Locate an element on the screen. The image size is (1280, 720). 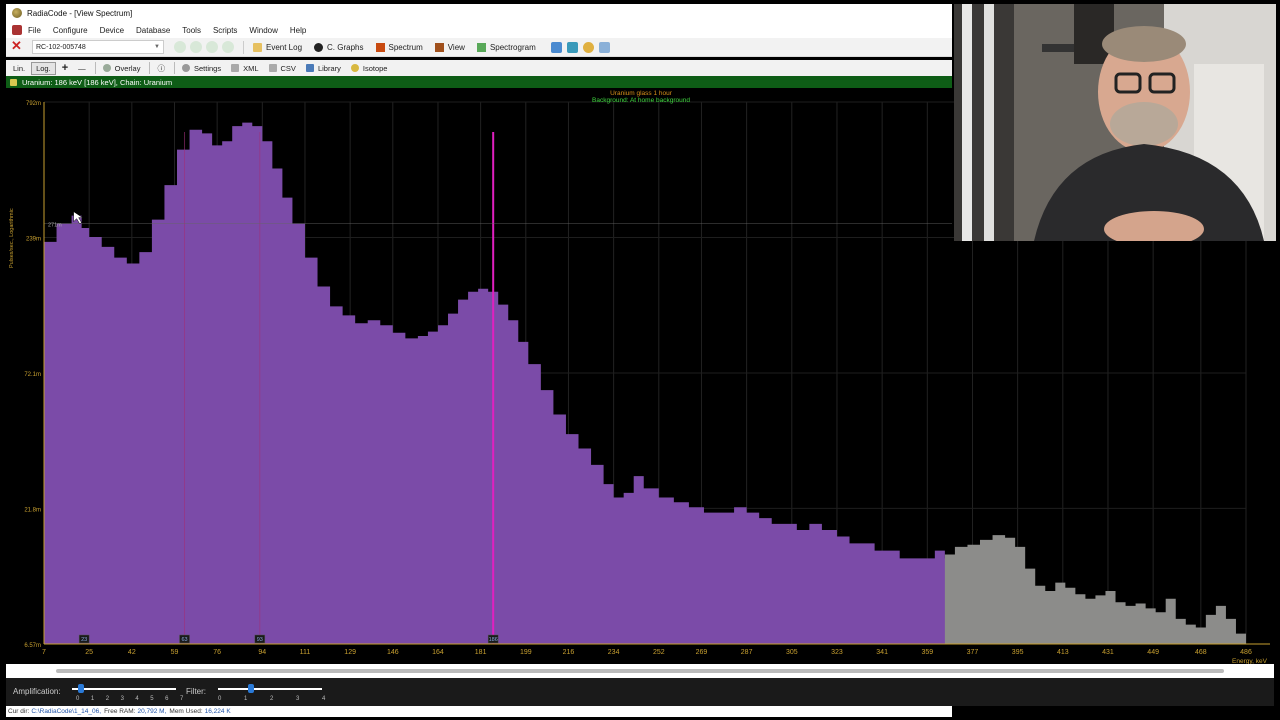
marker-badge-label: 23 is located at coordinates (84, 640).